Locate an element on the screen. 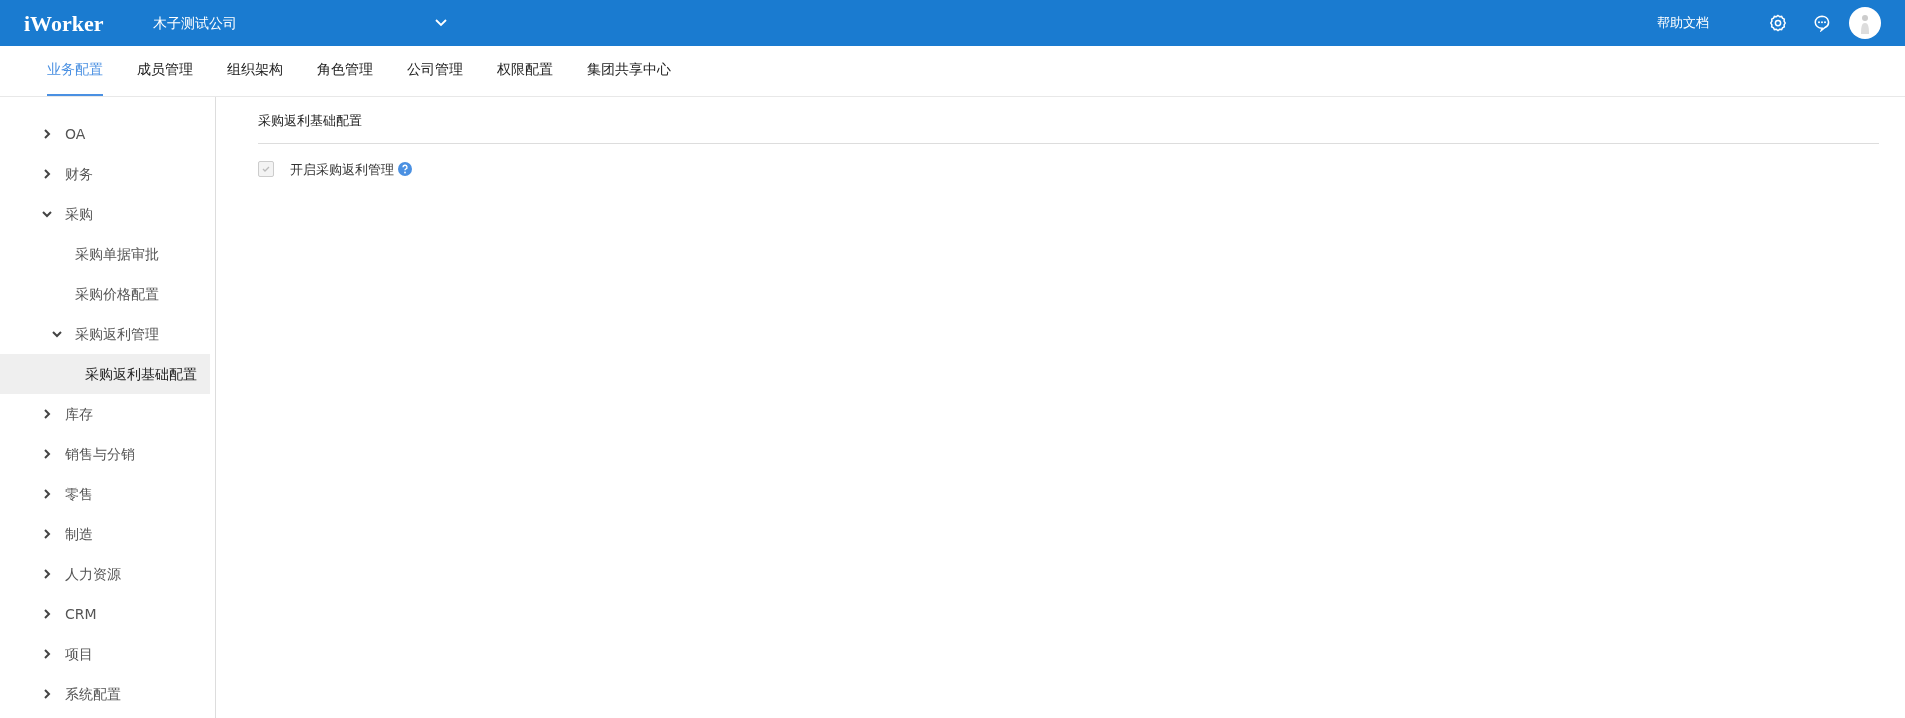 This screenshot has width=1905, height=718. sidebar-item: 人力资源 is located at coordinates (105, 574).